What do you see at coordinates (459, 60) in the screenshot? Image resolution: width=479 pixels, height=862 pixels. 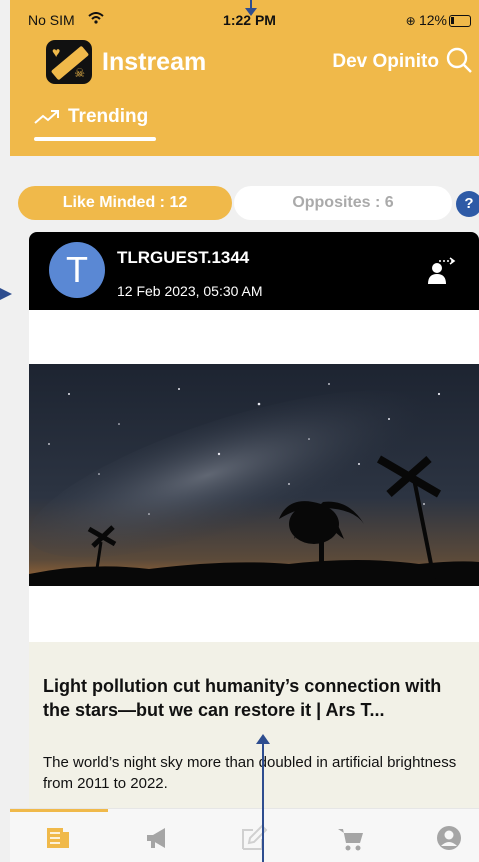 I see `search-icon` at bounding box center [459, 60].